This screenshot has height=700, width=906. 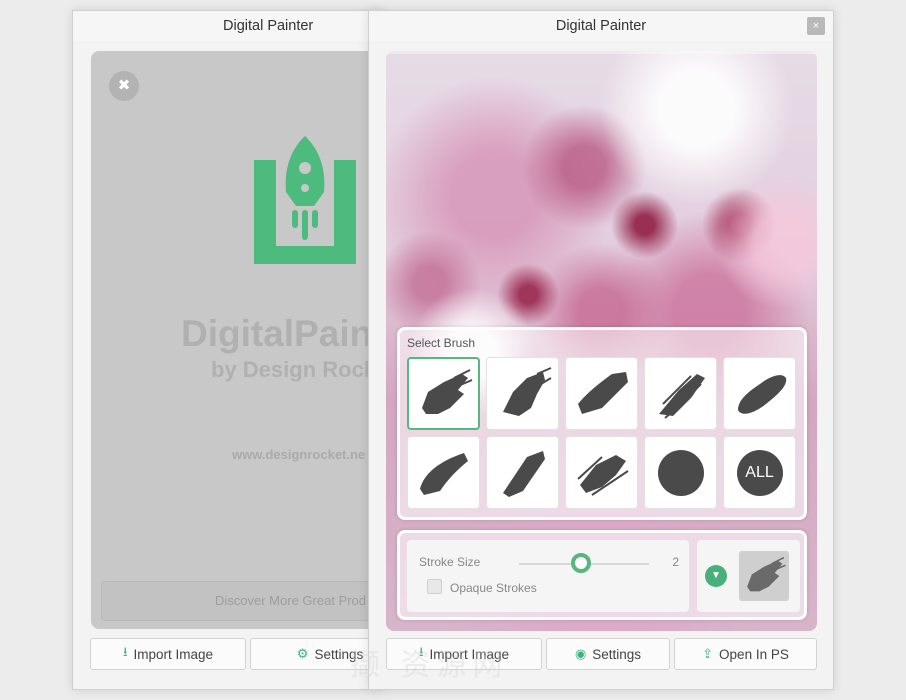 I want to click on watermark: 撷 资源网, so click(x=429, y=665).